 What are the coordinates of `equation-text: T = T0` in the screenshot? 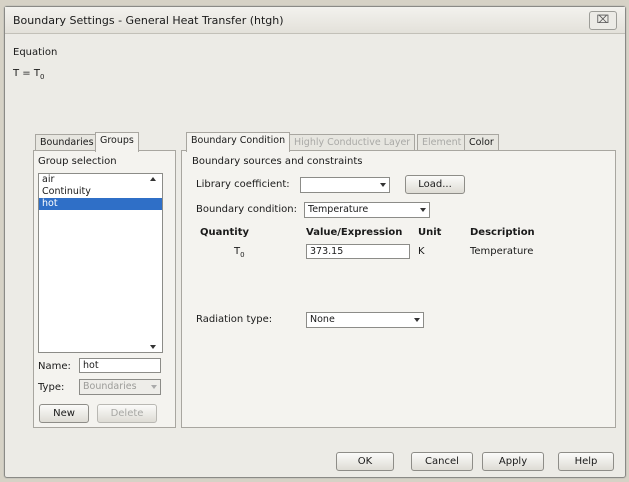 It's located at (28, 74).